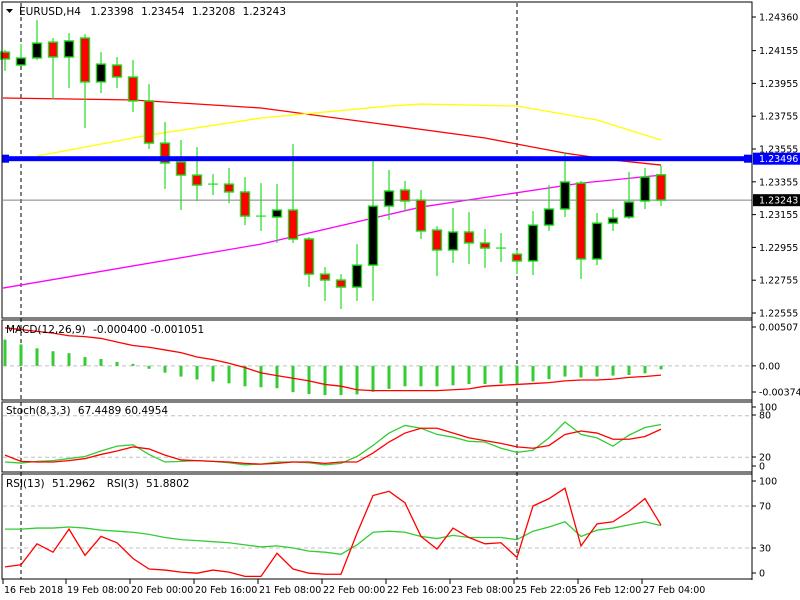 The image size is (800, 600). What do you see at coordinates (38, 411) in the screenshot?
I see `stoch-title: Stoch(8,3,3)` at bounding box center [38, 411].